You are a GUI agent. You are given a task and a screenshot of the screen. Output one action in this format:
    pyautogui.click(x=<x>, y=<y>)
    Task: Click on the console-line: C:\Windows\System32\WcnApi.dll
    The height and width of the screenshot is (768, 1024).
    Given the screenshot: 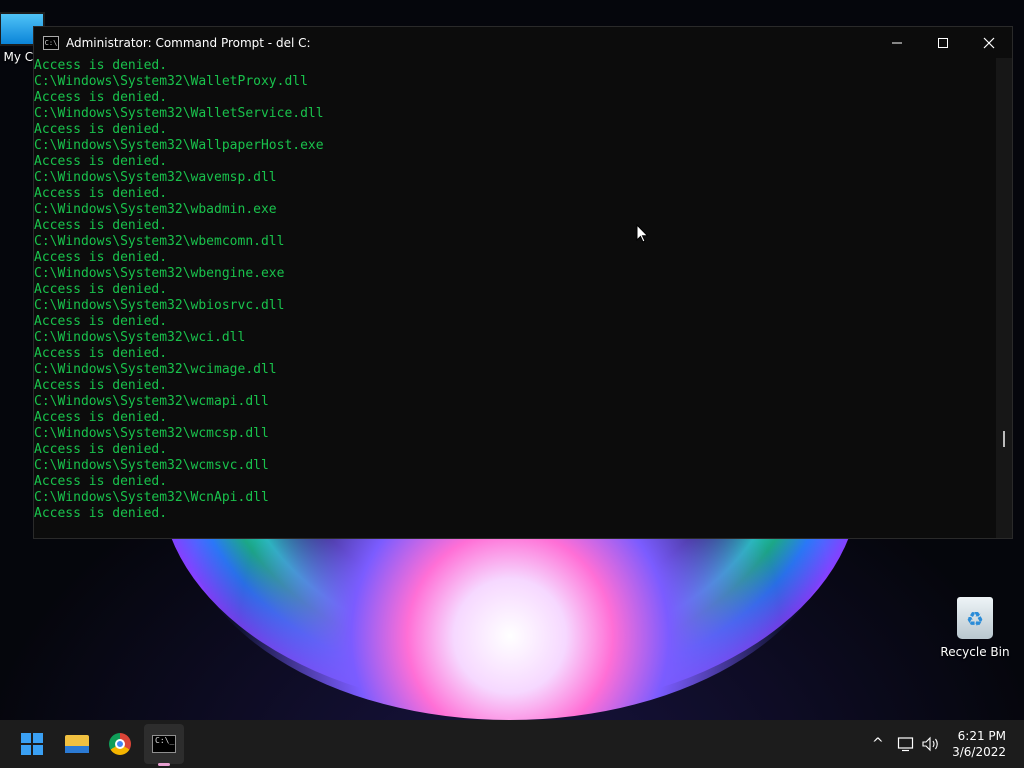 What is the action you would take?
    pyautogui.click(x=151, y=497)
    